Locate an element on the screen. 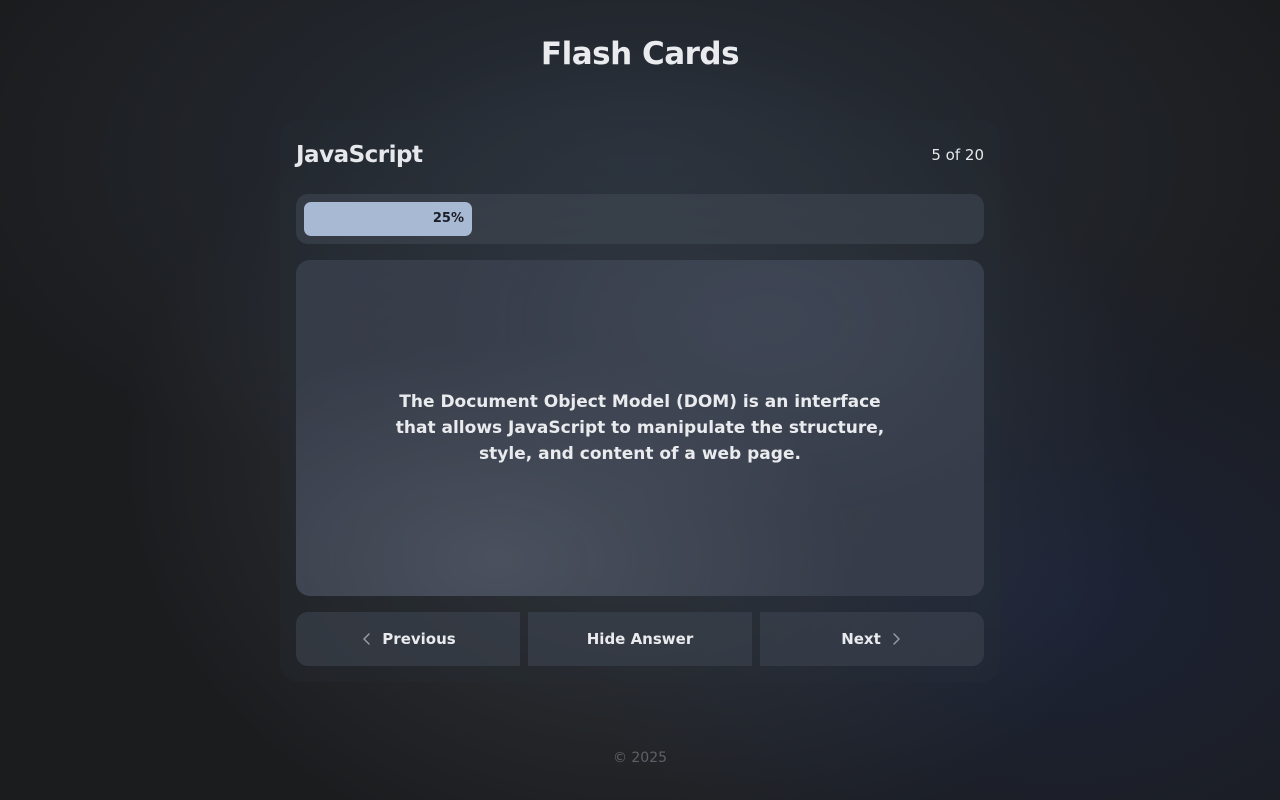 The image size is (1280, 800). hide-answer-button: Hide Answer is located at coordinates (640, 639).